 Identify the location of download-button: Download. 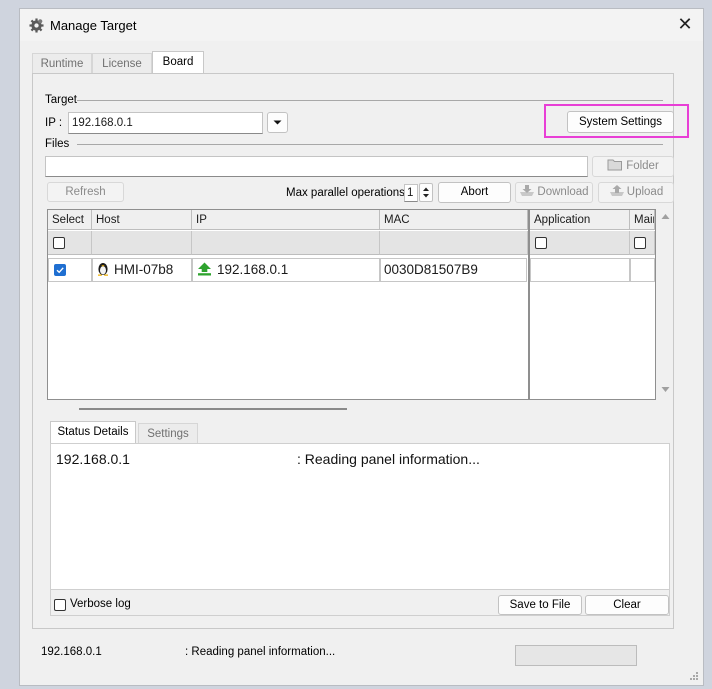
(554, 192).